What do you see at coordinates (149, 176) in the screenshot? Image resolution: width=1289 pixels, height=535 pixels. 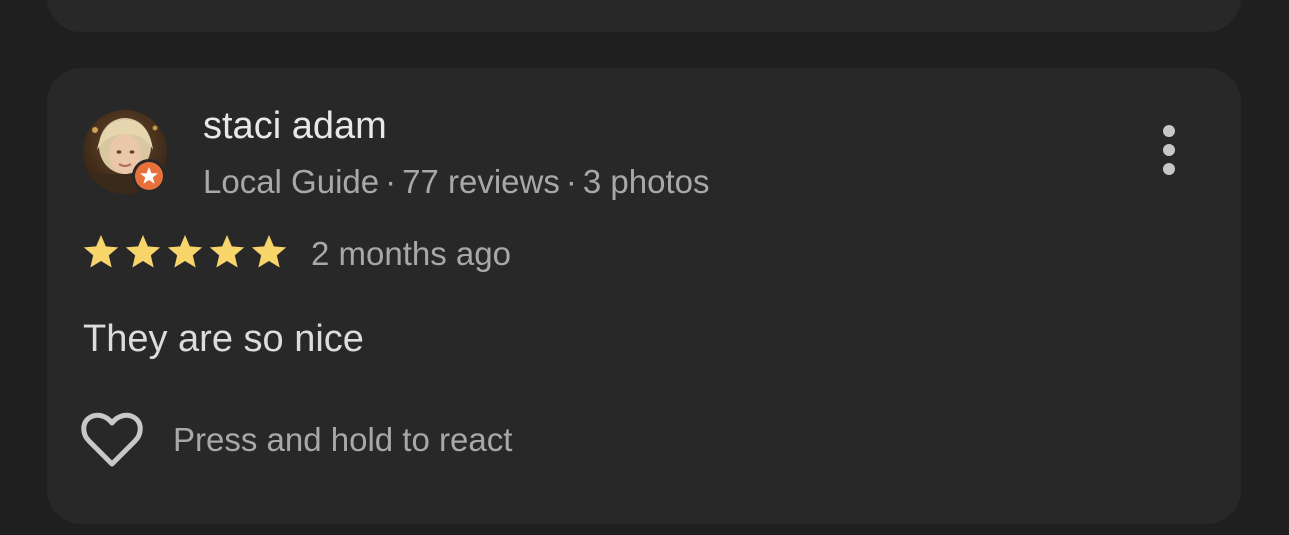 I see `local-guide-star-badge-icon` at bounding box center [149, 176].